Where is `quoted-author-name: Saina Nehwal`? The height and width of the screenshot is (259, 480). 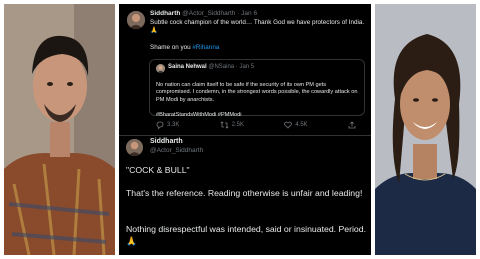 quoted-author-name: Saina Nehwal is located at coordinates (187, 67).